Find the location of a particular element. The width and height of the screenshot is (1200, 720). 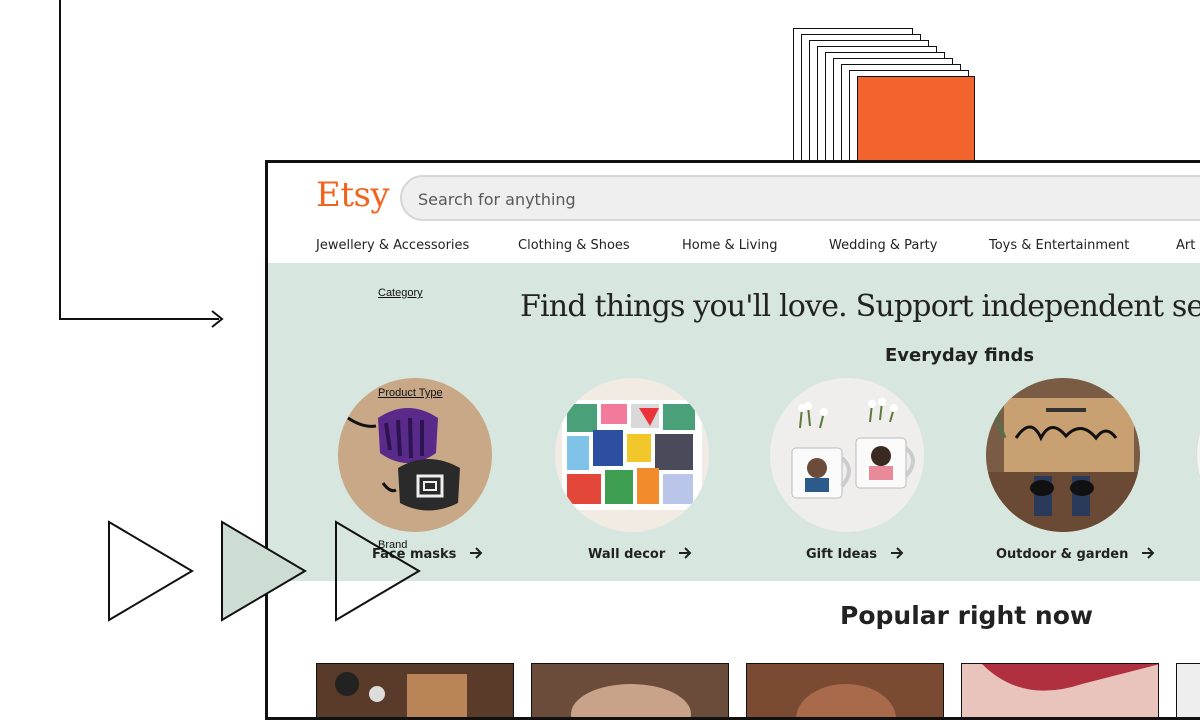

connector-line-horizontal is located at coordinates (139, 319).